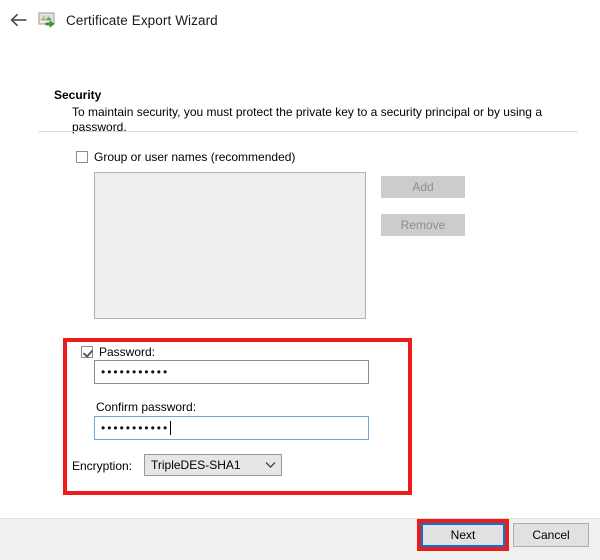 This screenshot has width=600, height=560. I want to click on dialog-footer, so click(300, 539).